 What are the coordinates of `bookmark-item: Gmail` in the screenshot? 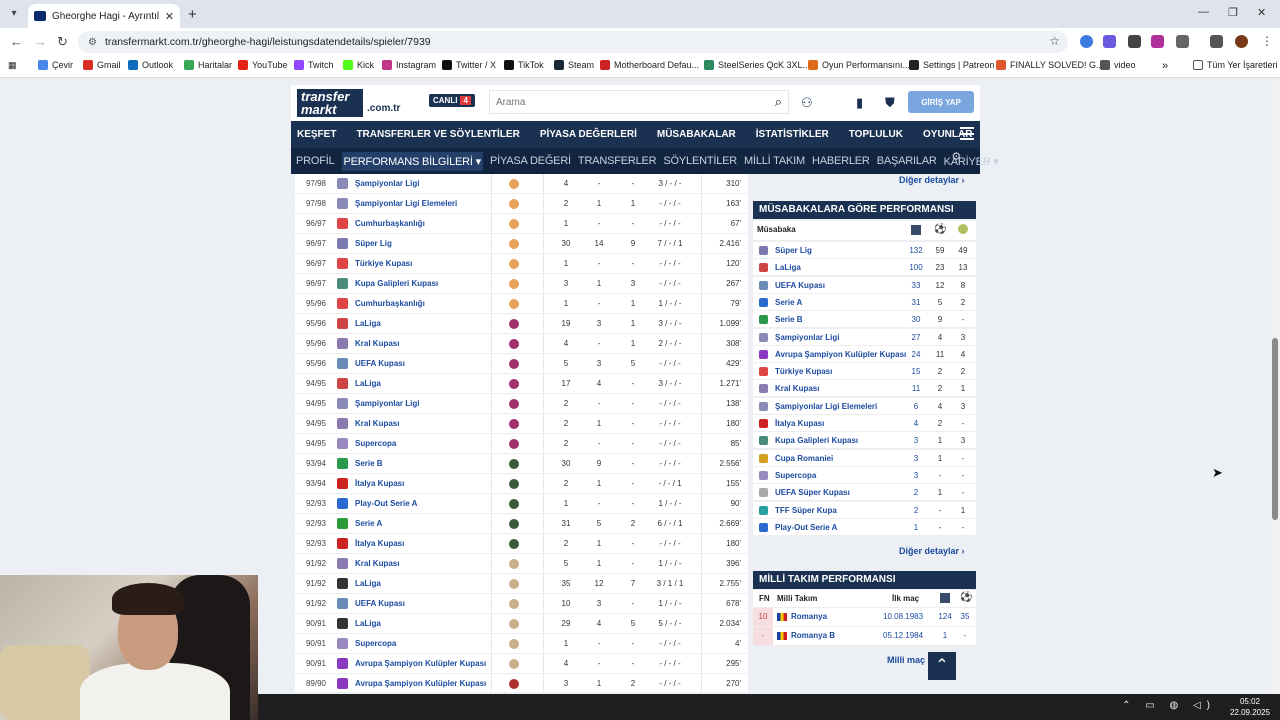 It's located at (102, 65).